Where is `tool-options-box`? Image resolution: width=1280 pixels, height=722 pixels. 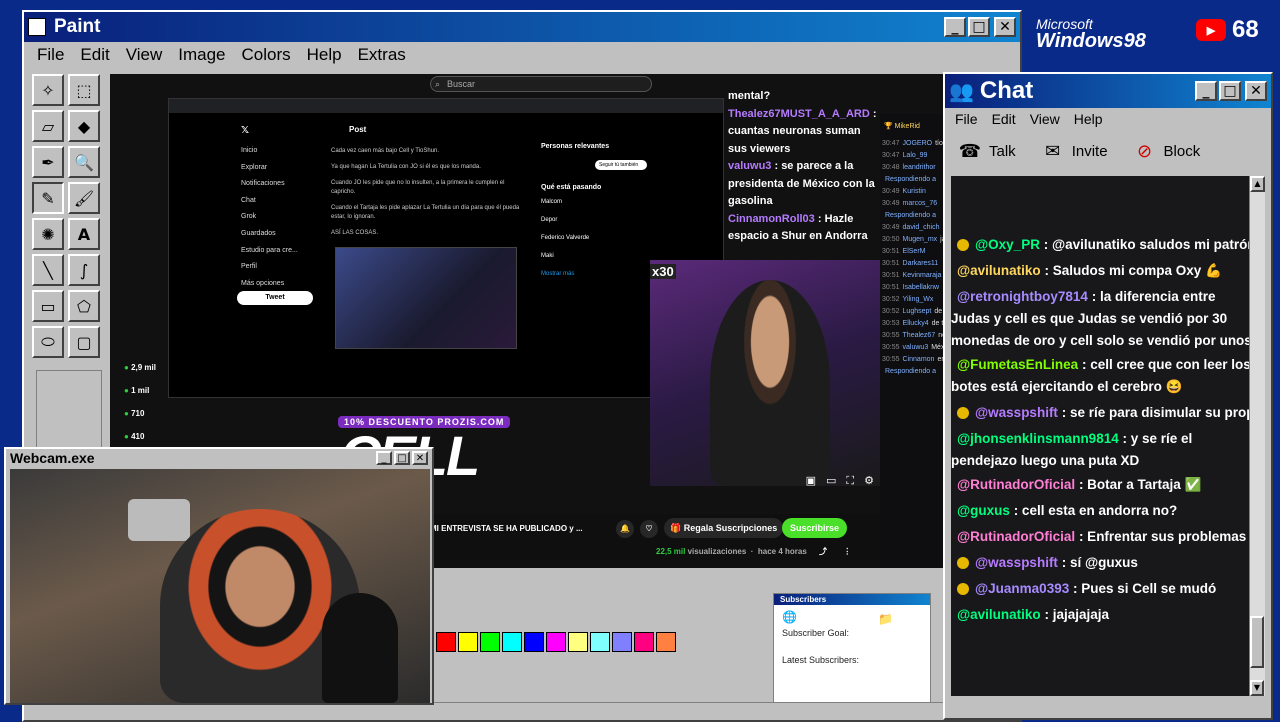 tool-options-box is located at coordinates (69, 411).